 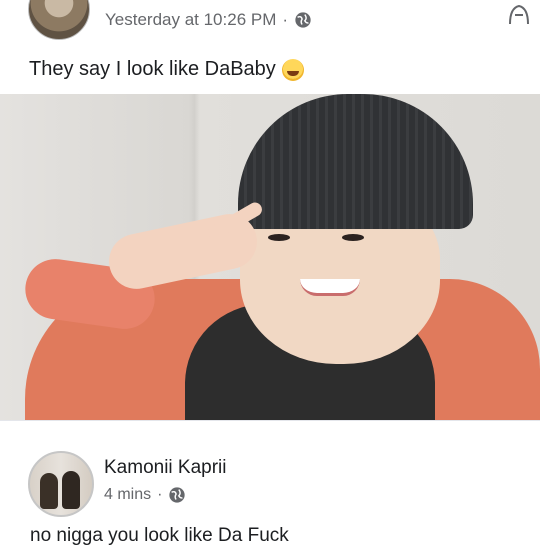 What do you see at coordinates (61, 484) in the screenshot?
I see `commenter-avatar` at bounding box center [61, 484].